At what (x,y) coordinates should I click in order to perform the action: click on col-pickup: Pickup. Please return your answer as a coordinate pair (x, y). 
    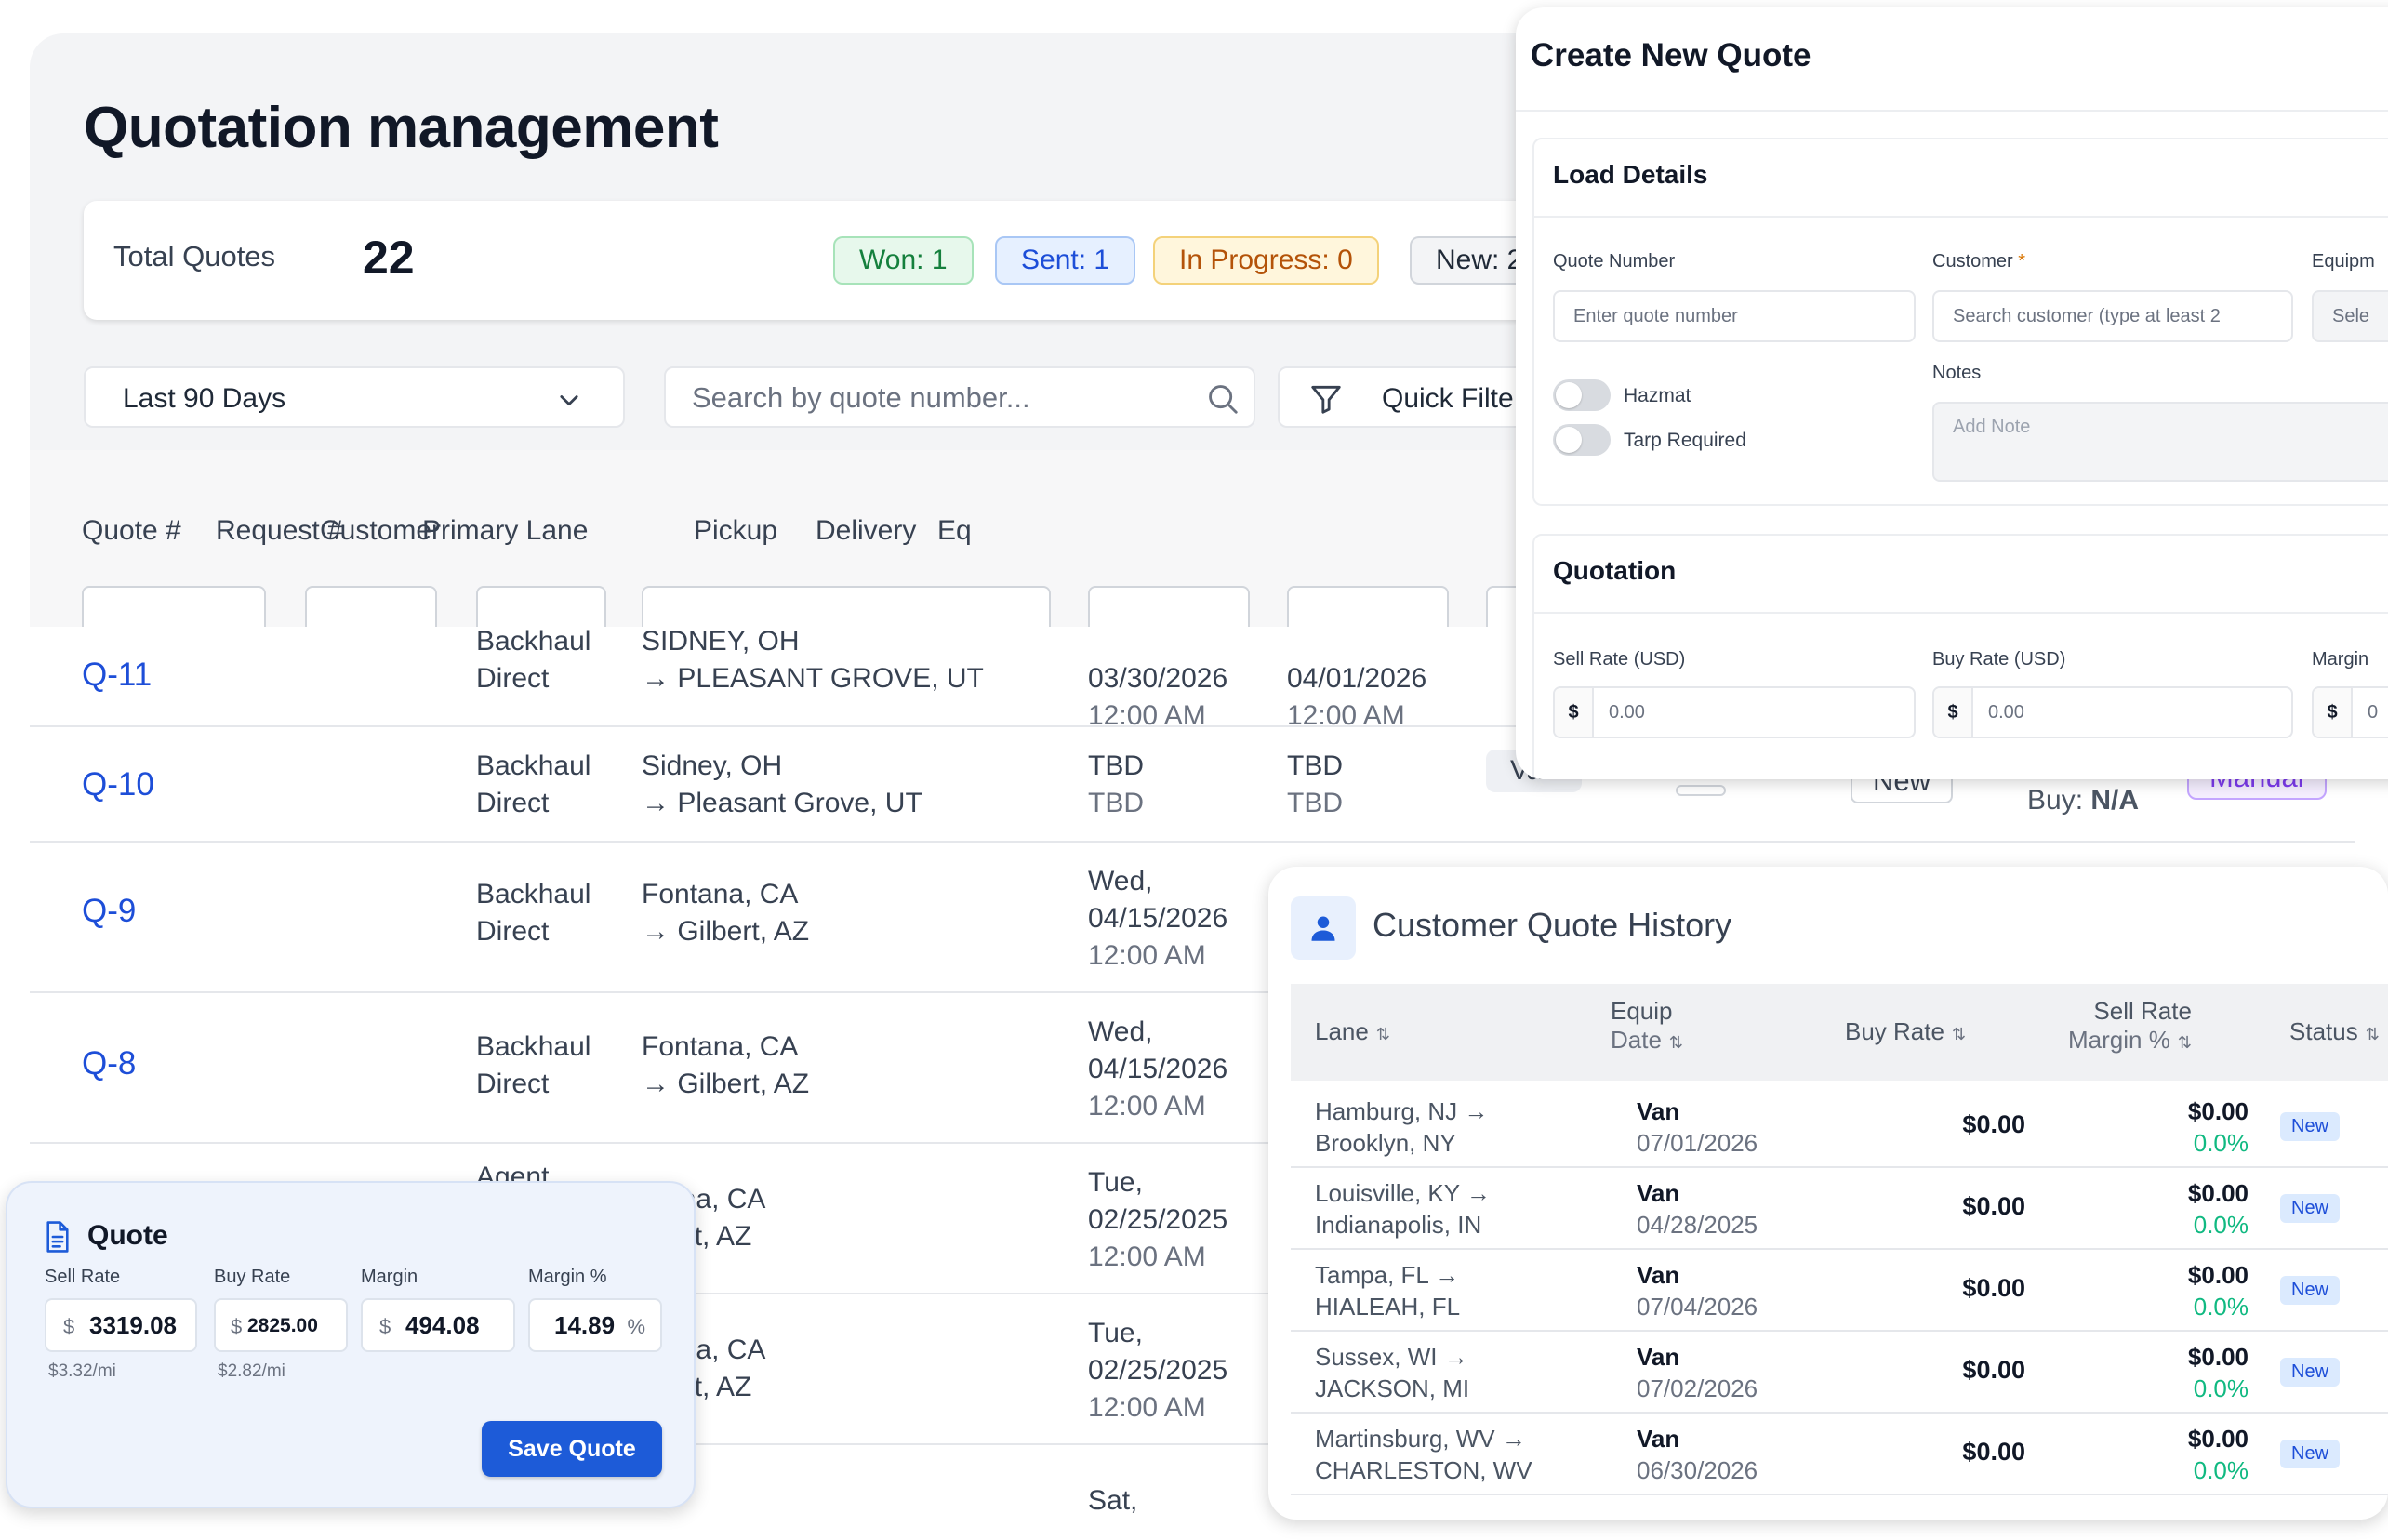
    Looking at the image, I should click on (735, 531).